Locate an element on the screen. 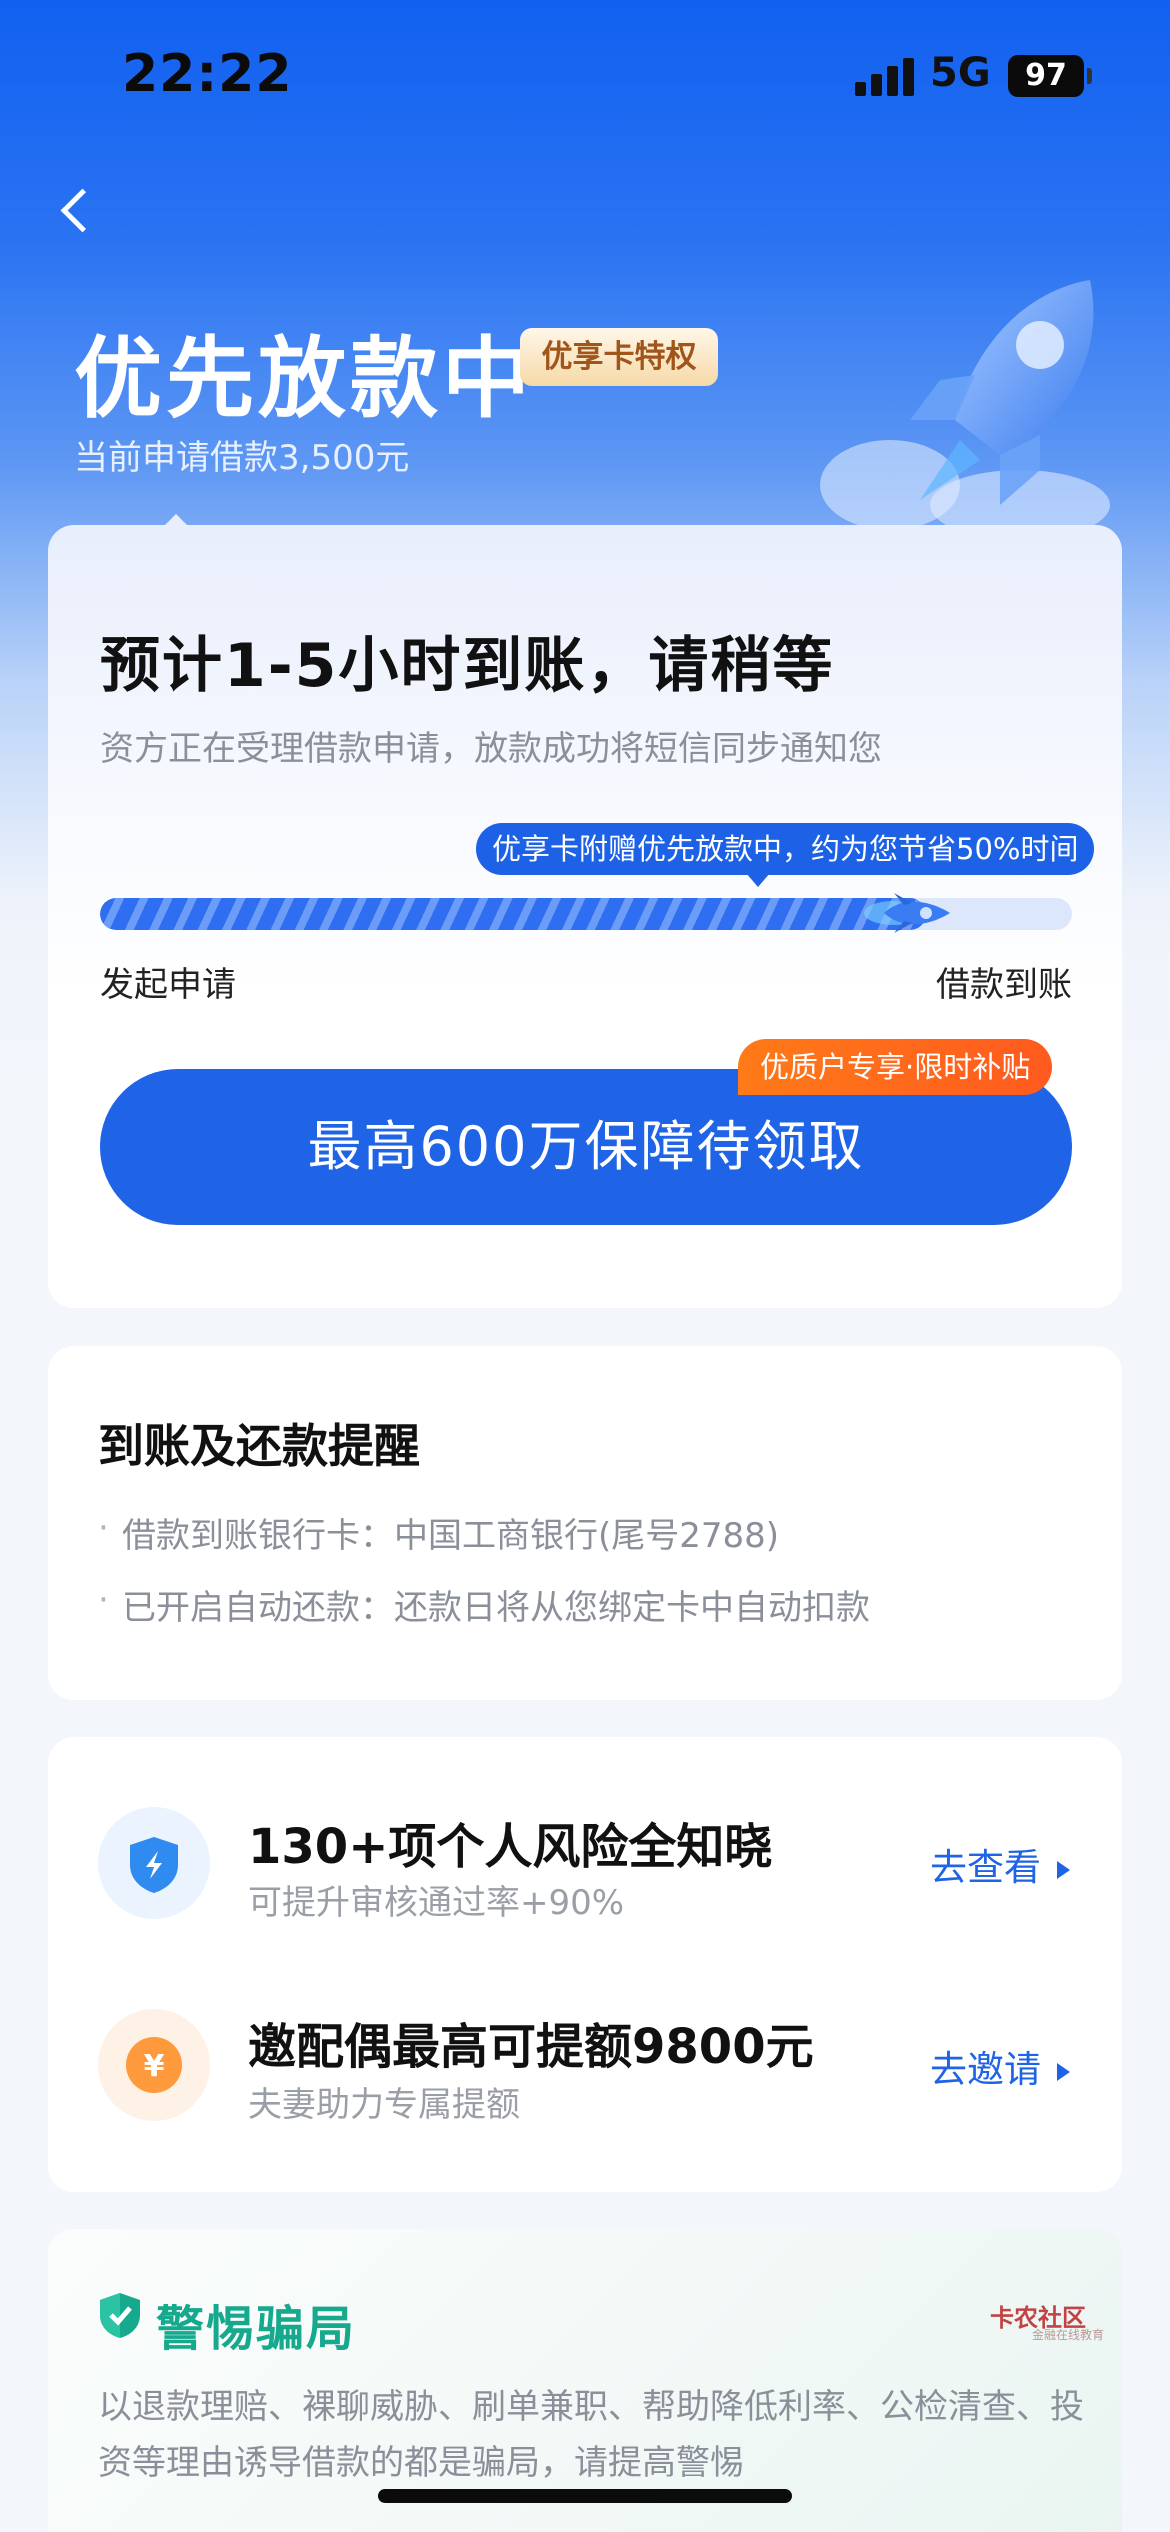 The height and width of the screenshot is (2532, 1170). time-saving-tip: 优享卡附赠优先放款中，约为您节省50%时间 is located at coordinates (785, 855).